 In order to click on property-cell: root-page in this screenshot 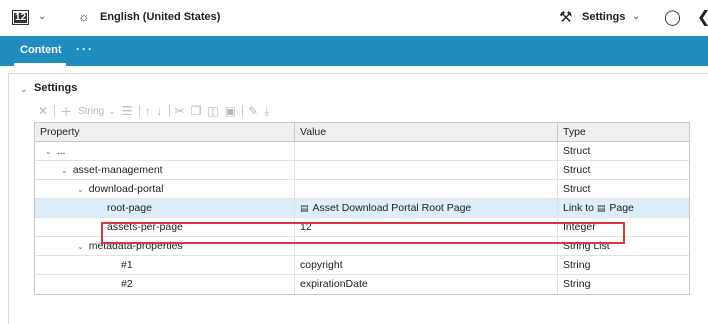, I will do `click(129, 208)`.